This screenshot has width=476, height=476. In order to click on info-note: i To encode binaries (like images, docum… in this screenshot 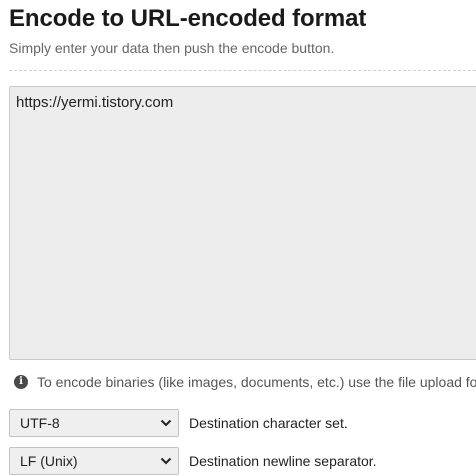, I will do `click(245, 382)`.